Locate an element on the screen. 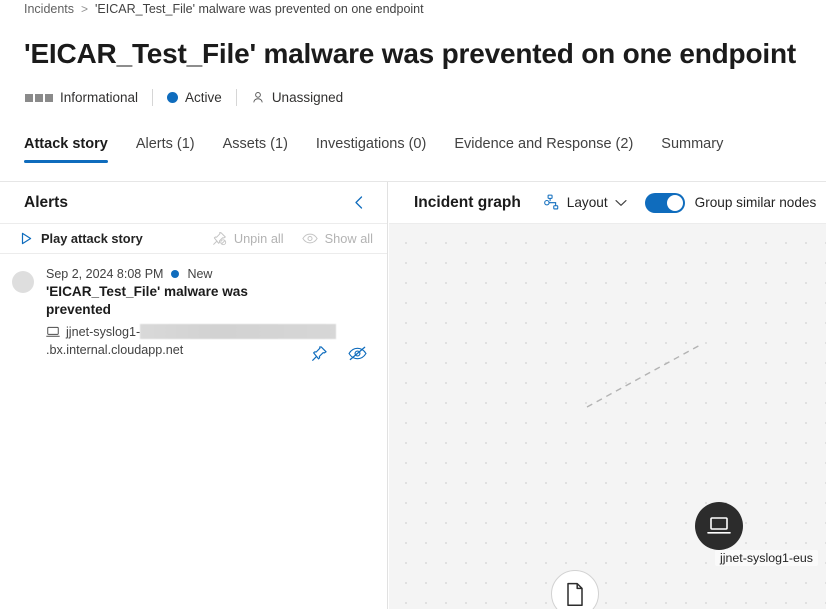 Image resolution: width=826 pixels, height=609 pixels. tab-summary: Summary is located at coordinates (692, 149).